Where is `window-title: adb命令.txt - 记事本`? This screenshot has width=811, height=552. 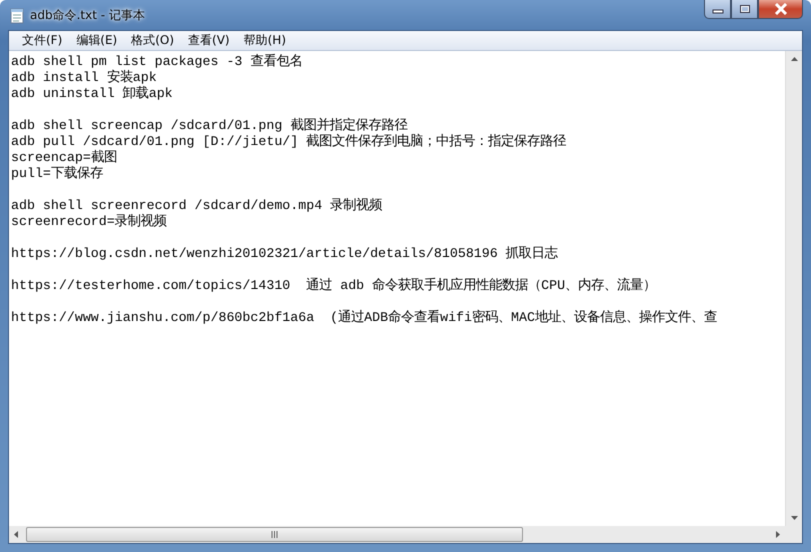
window-title: adb命令.txt - 记事本 is located at coordinates (87, 15).